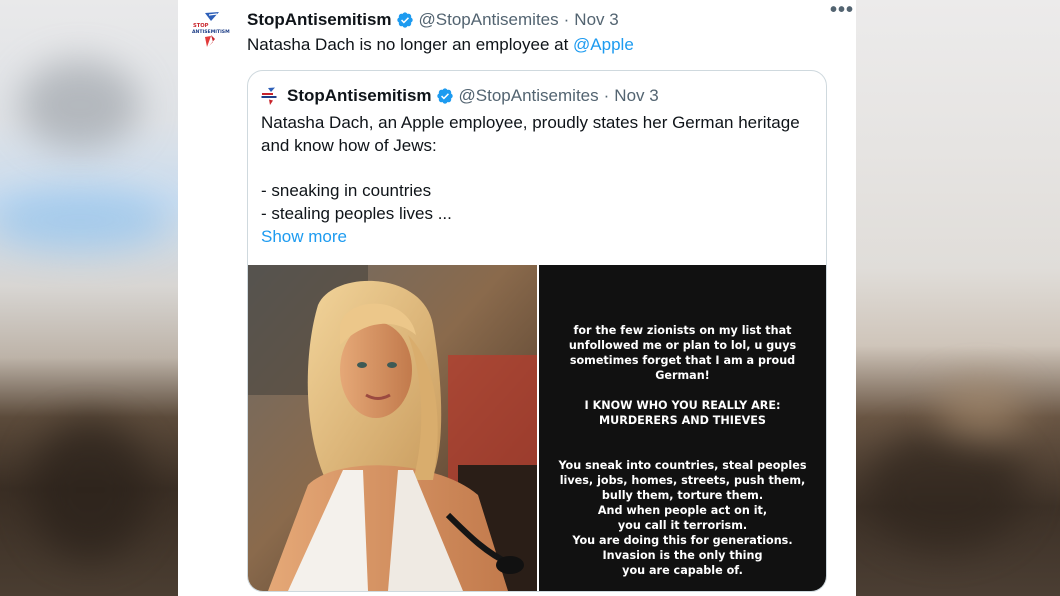 This screenshot has width=1060, height=596. What do you see at coordinates (682, 555) in the screenshot?
I see `story-line: Invasion is the only thing` at bounding box center [682, 555].